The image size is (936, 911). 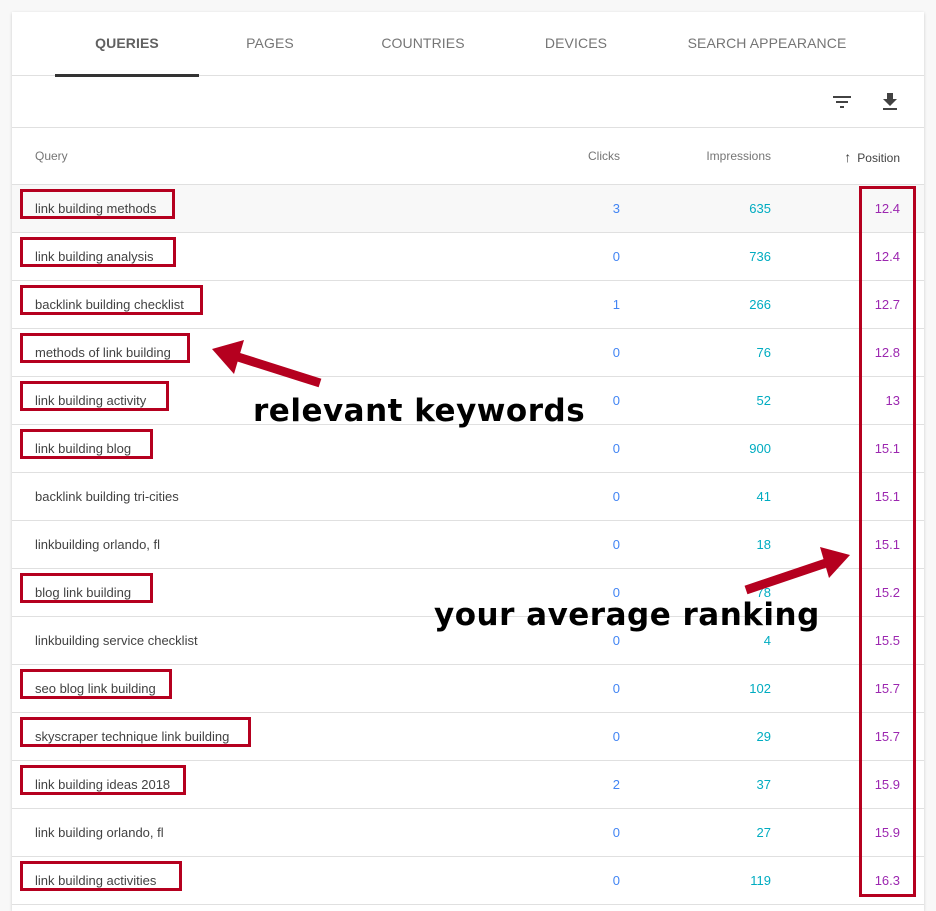 What do you see at coordinates (616, 784) in the screenshot?
I see `clicks-cell: 2` at bounding box center [616, 784].